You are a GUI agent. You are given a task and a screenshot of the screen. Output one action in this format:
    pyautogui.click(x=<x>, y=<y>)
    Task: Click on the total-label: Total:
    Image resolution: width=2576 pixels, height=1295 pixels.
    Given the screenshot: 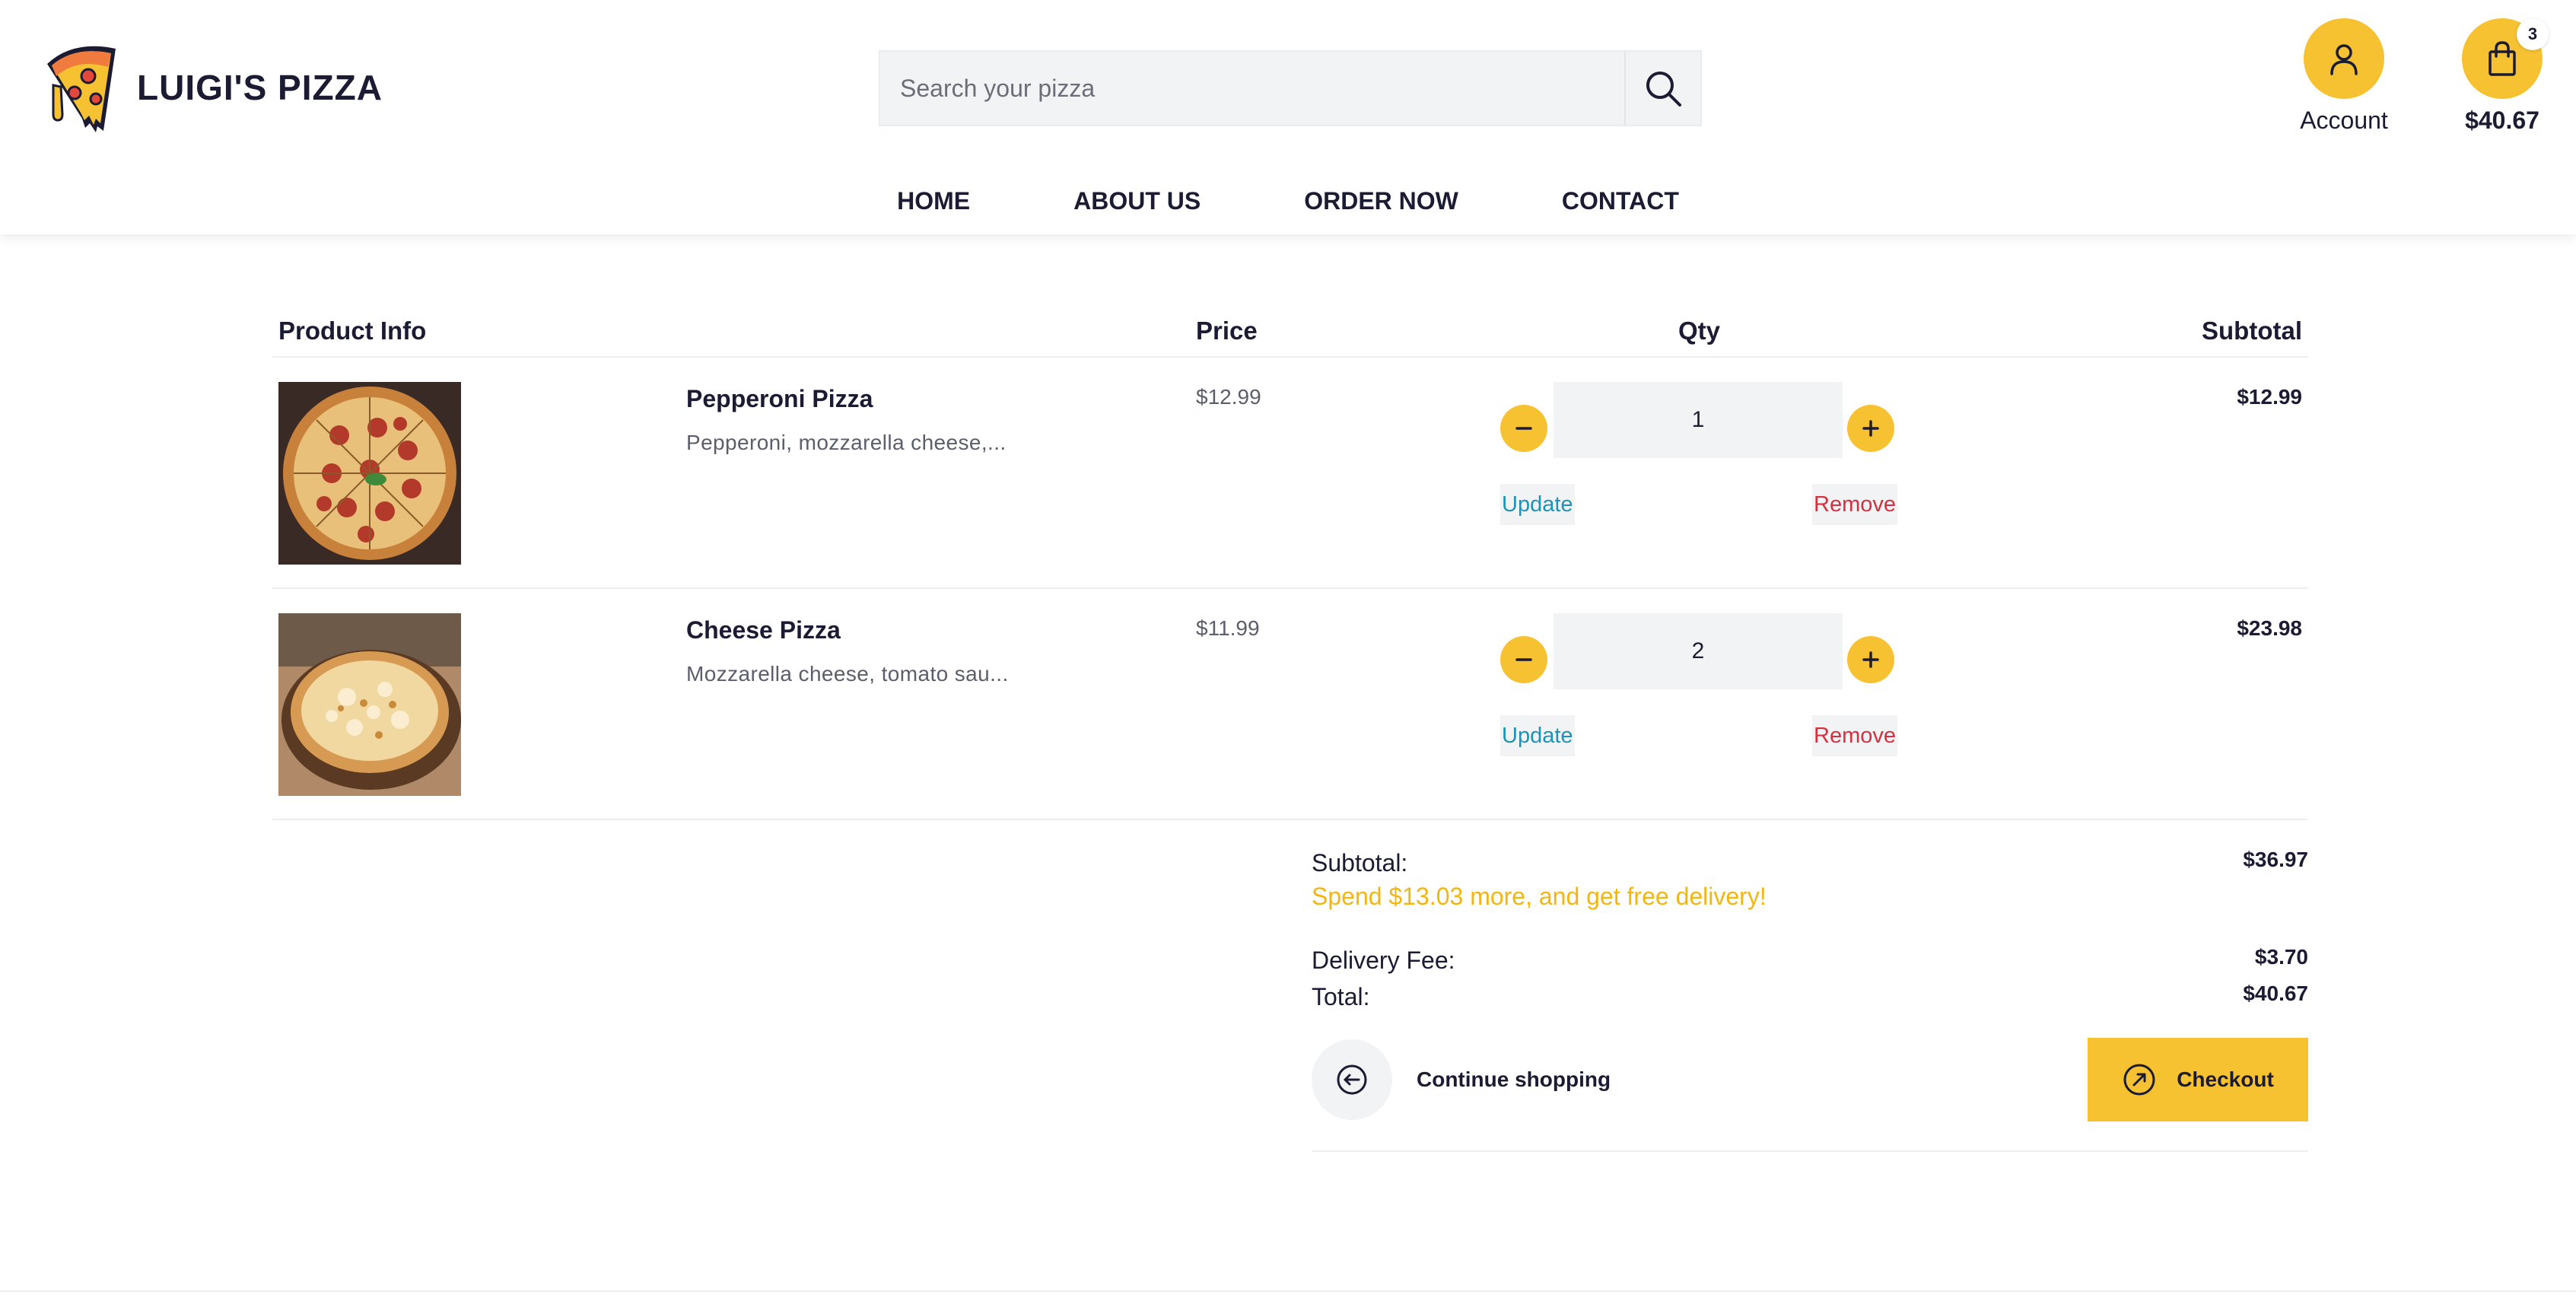 What is the action you would take?
    pyautogui.click(x=1341, y=997)
    